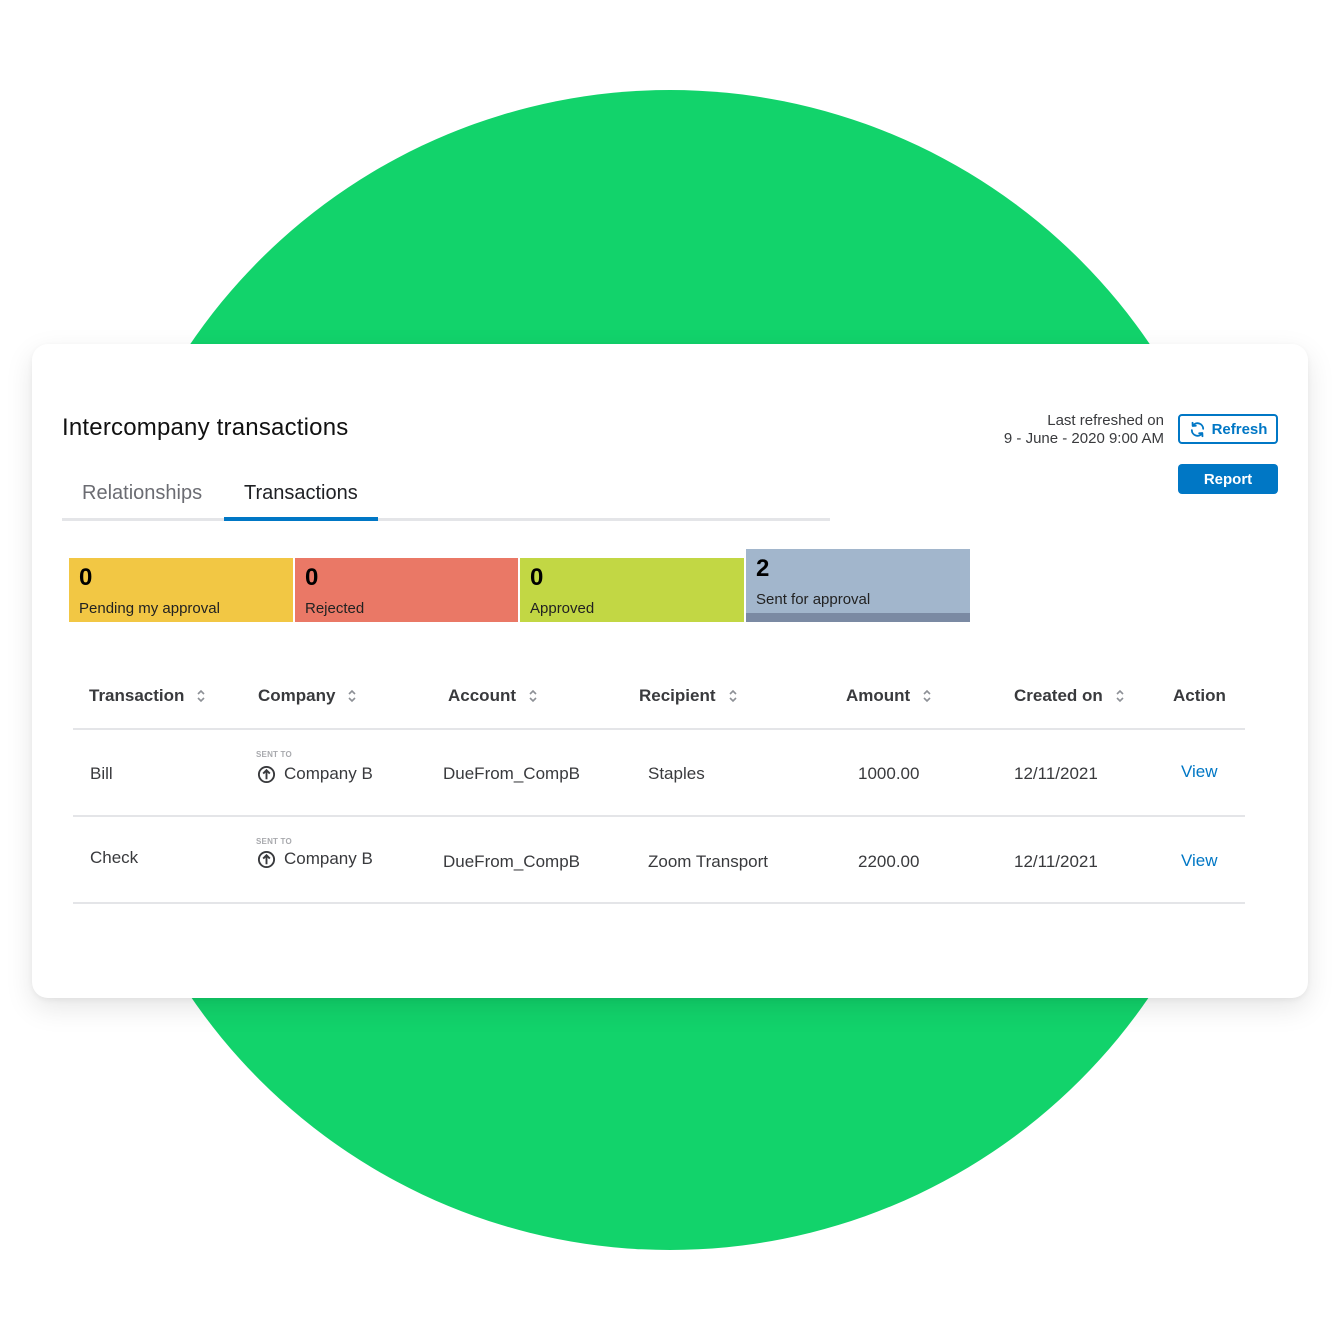 The width and height of the screenshot is (1340, 1340). What do you see at coordinates (297, 695) in the screenshot?
I see `column-label: Company` at bounding box center [297, 695].